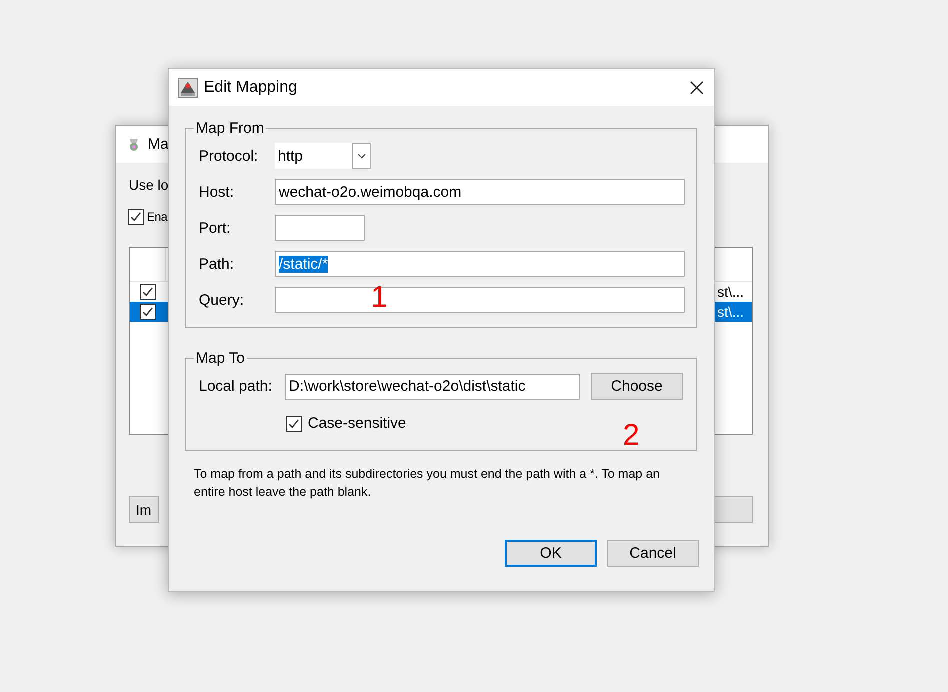 This screenshot has height=692, width=948. Describe the element at coordinates (379, 298) in the screenshot. I see `annotation-number: 1` at that location.